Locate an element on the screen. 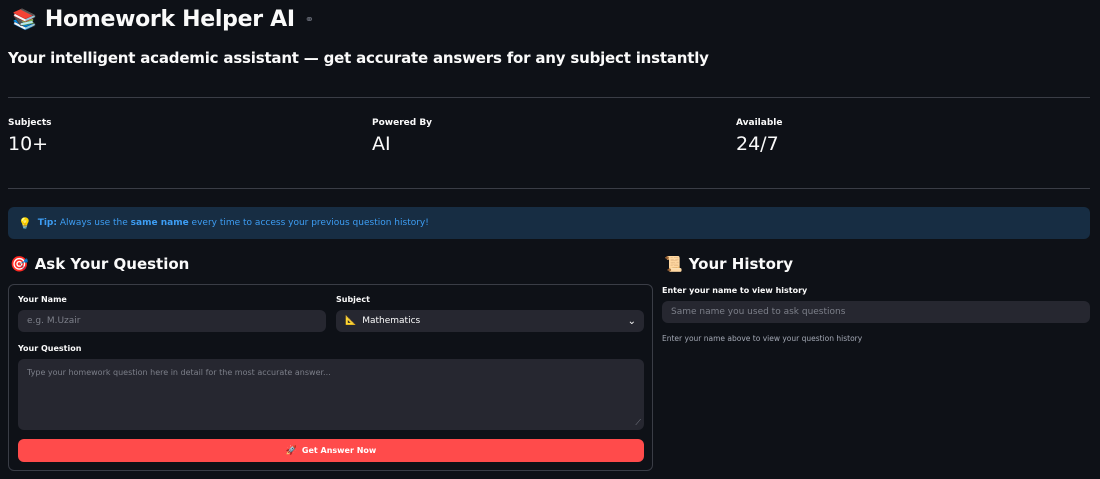 The image size is (1100, 479). history-heading: 📜 Your History is located at coordinates (728, 264).